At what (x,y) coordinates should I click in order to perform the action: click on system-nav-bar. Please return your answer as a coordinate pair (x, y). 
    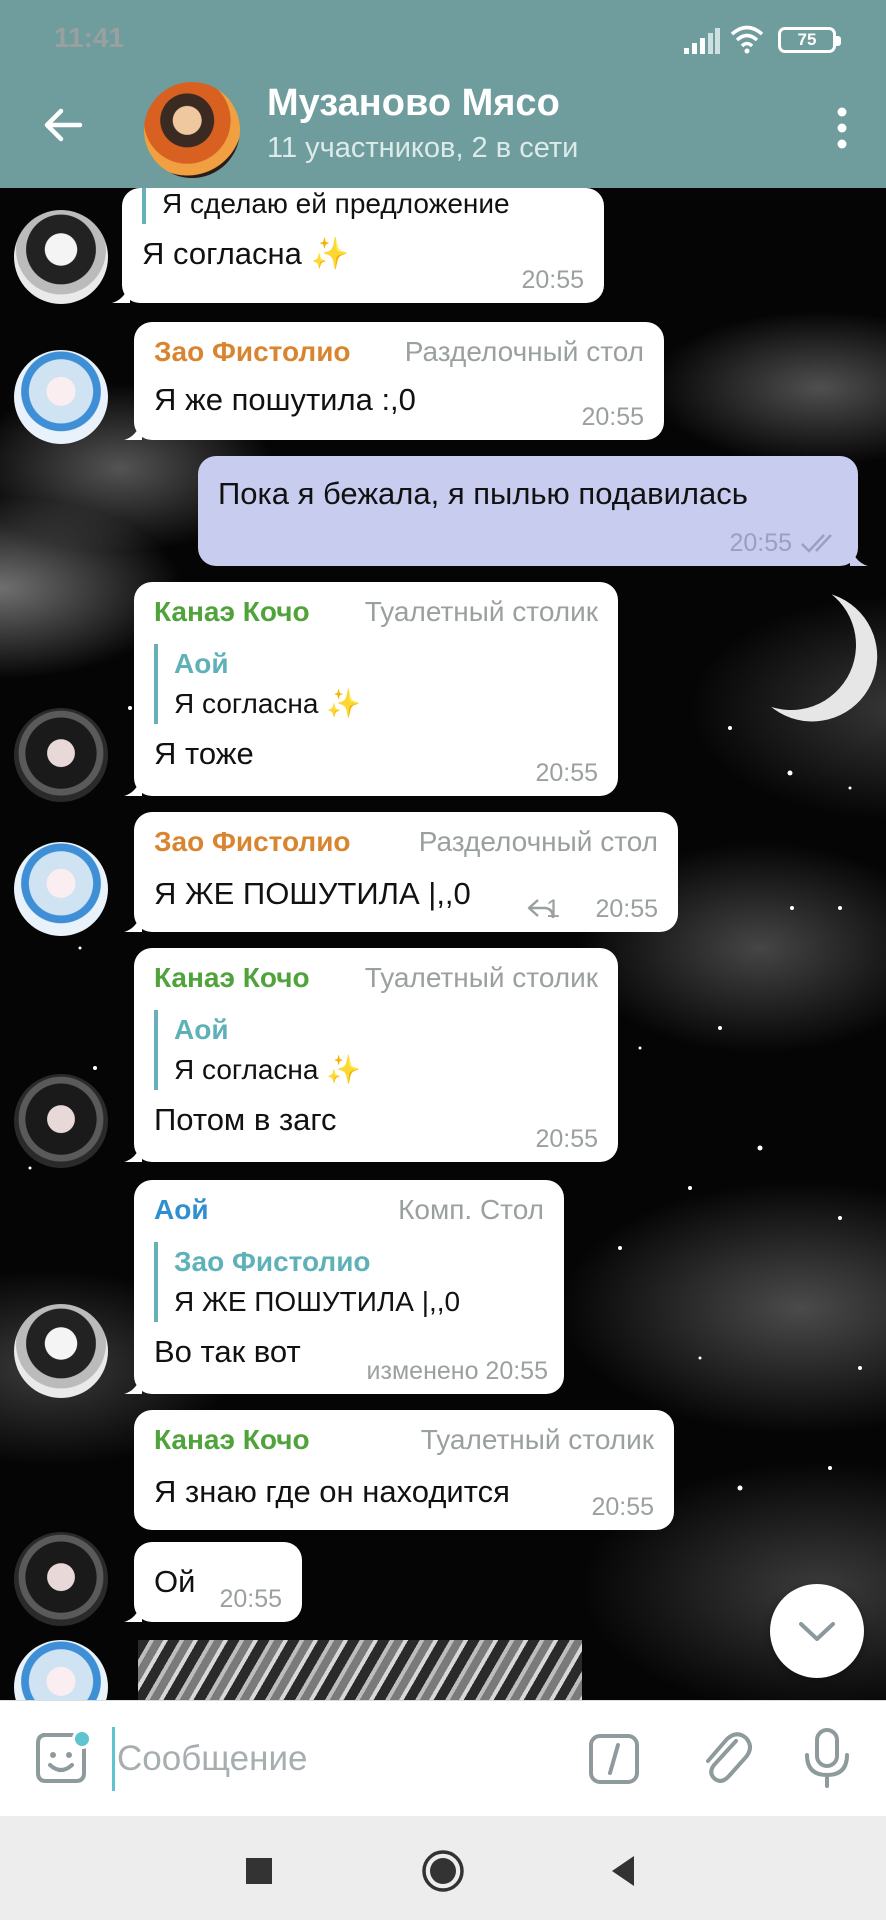
    Looking at the image, I should click on (443, 1868).